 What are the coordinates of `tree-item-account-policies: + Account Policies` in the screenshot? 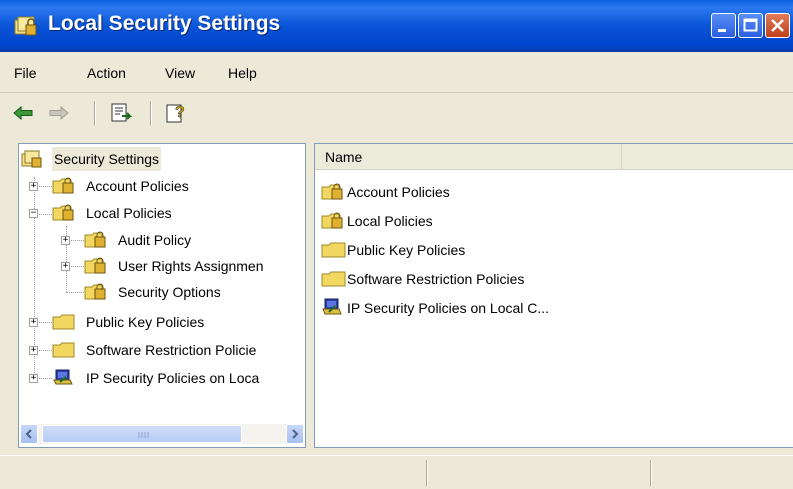 It's located at (162, 186).